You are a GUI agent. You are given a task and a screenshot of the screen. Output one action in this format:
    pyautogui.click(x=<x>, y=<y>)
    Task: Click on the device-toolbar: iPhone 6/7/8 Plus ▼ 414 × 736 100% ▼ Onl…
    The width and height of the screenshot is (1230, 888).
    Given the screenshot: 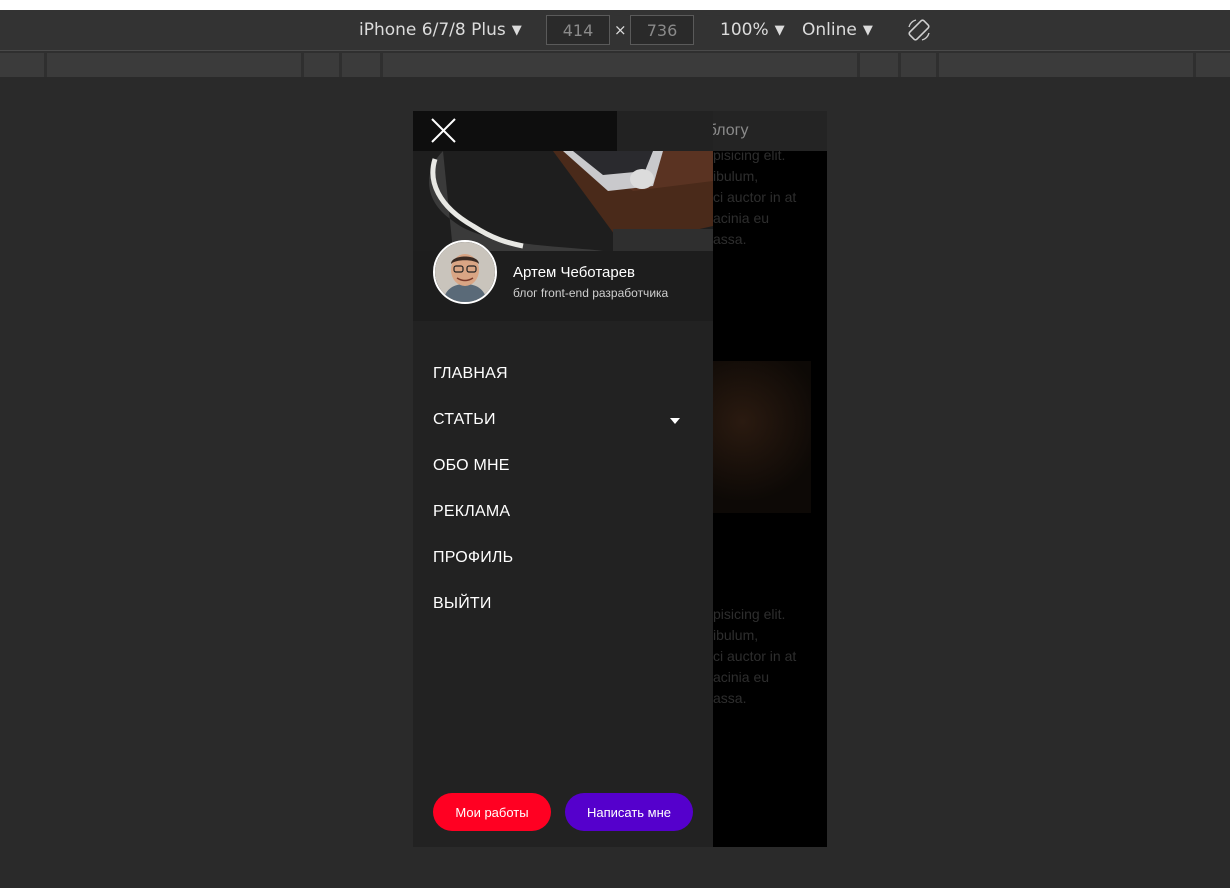 What is the action you would take?
    pyautogui.click(x=615, y=30)
    